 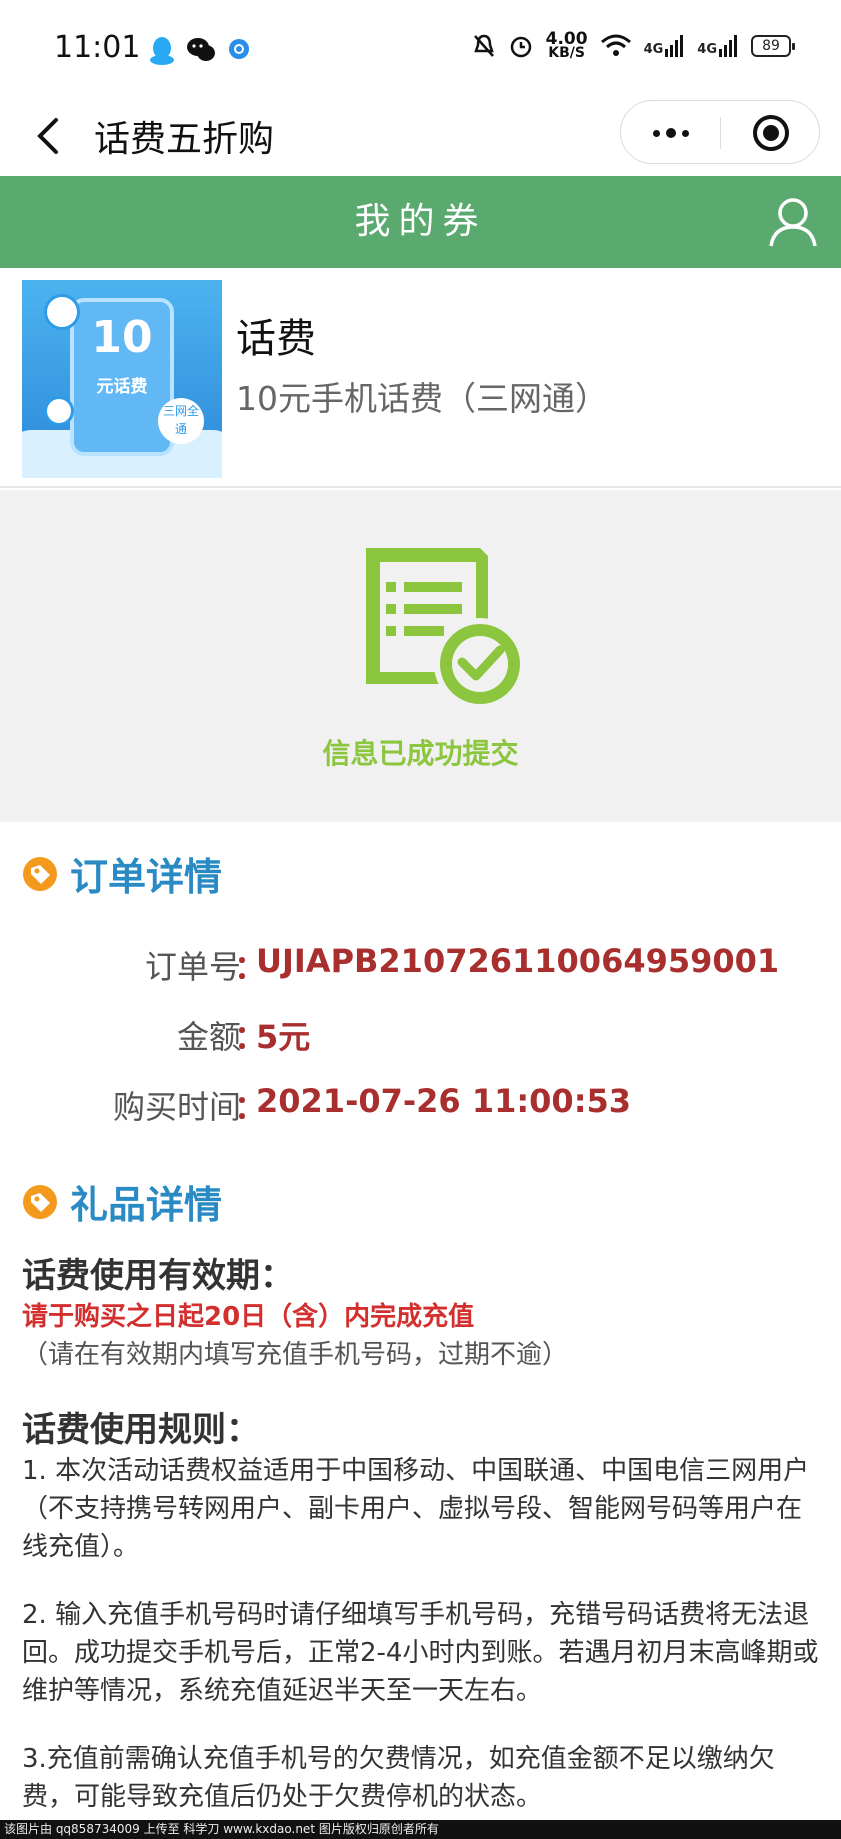 I want to click on validity-deadline: 请于购买之日起20日（含）内完成充值, so click(x=248, y=1317).